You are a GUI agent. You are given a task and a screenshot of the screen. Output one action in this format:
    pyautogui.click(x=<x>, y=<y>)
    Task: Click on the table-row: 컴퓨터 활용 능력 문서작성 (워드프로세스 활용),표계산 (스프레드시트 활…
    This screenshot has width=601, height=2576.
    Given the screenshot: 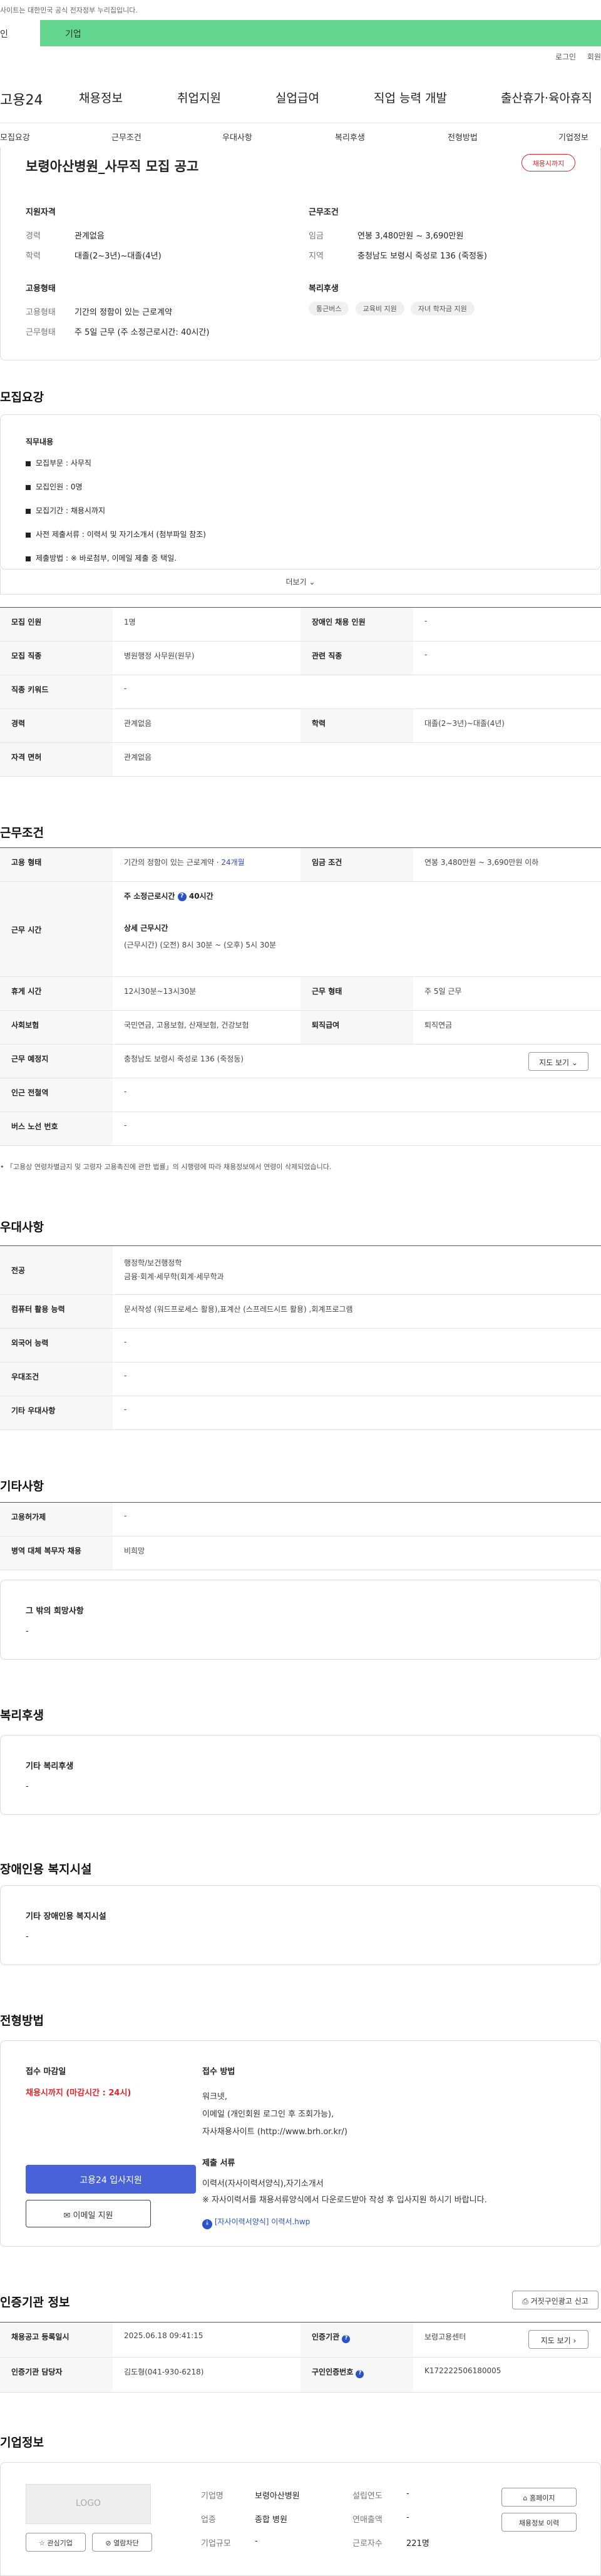 What is the action you would take?
    pyautogui.click(x=300, y=1312)
    